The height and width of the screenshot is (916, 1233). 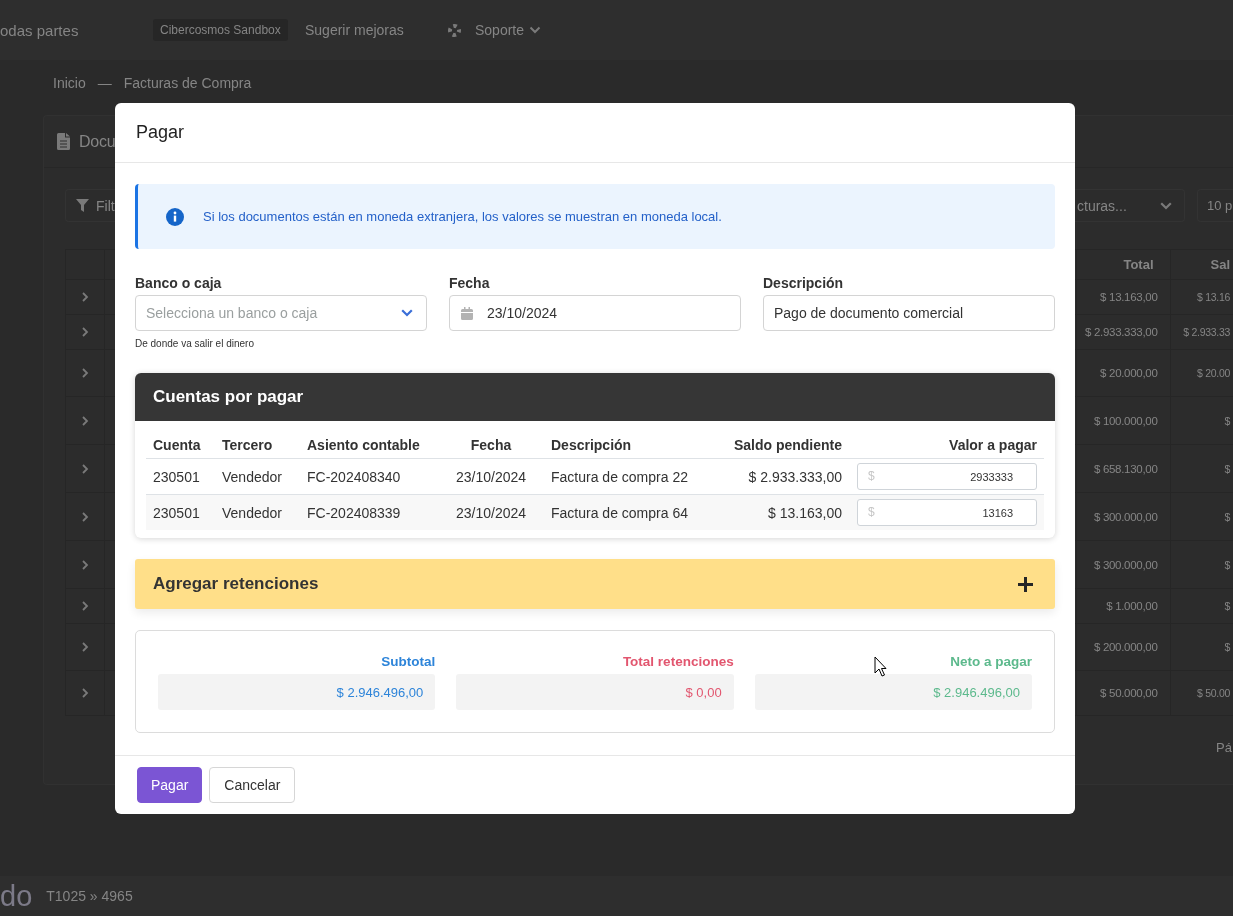 I want to click on field-label: Fecha, so click(x=469, y=283).